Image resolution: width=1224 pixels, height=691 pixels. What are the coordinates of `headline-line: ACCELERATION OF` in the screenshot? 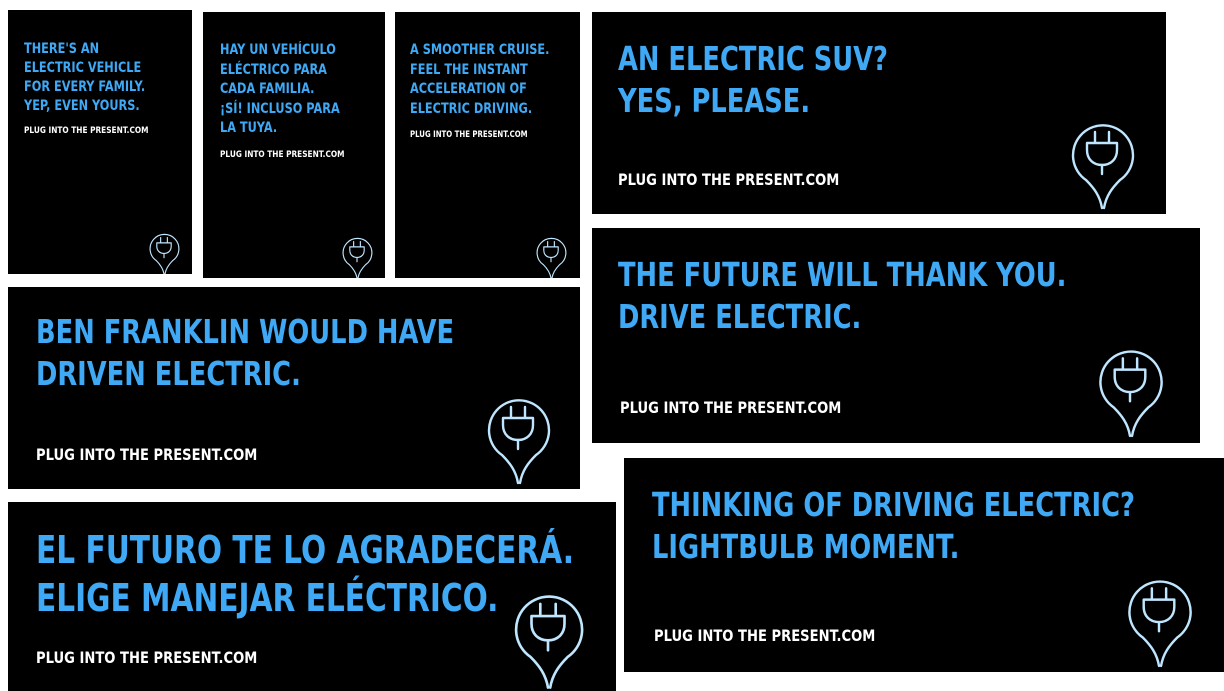 It's located at (468, 89).